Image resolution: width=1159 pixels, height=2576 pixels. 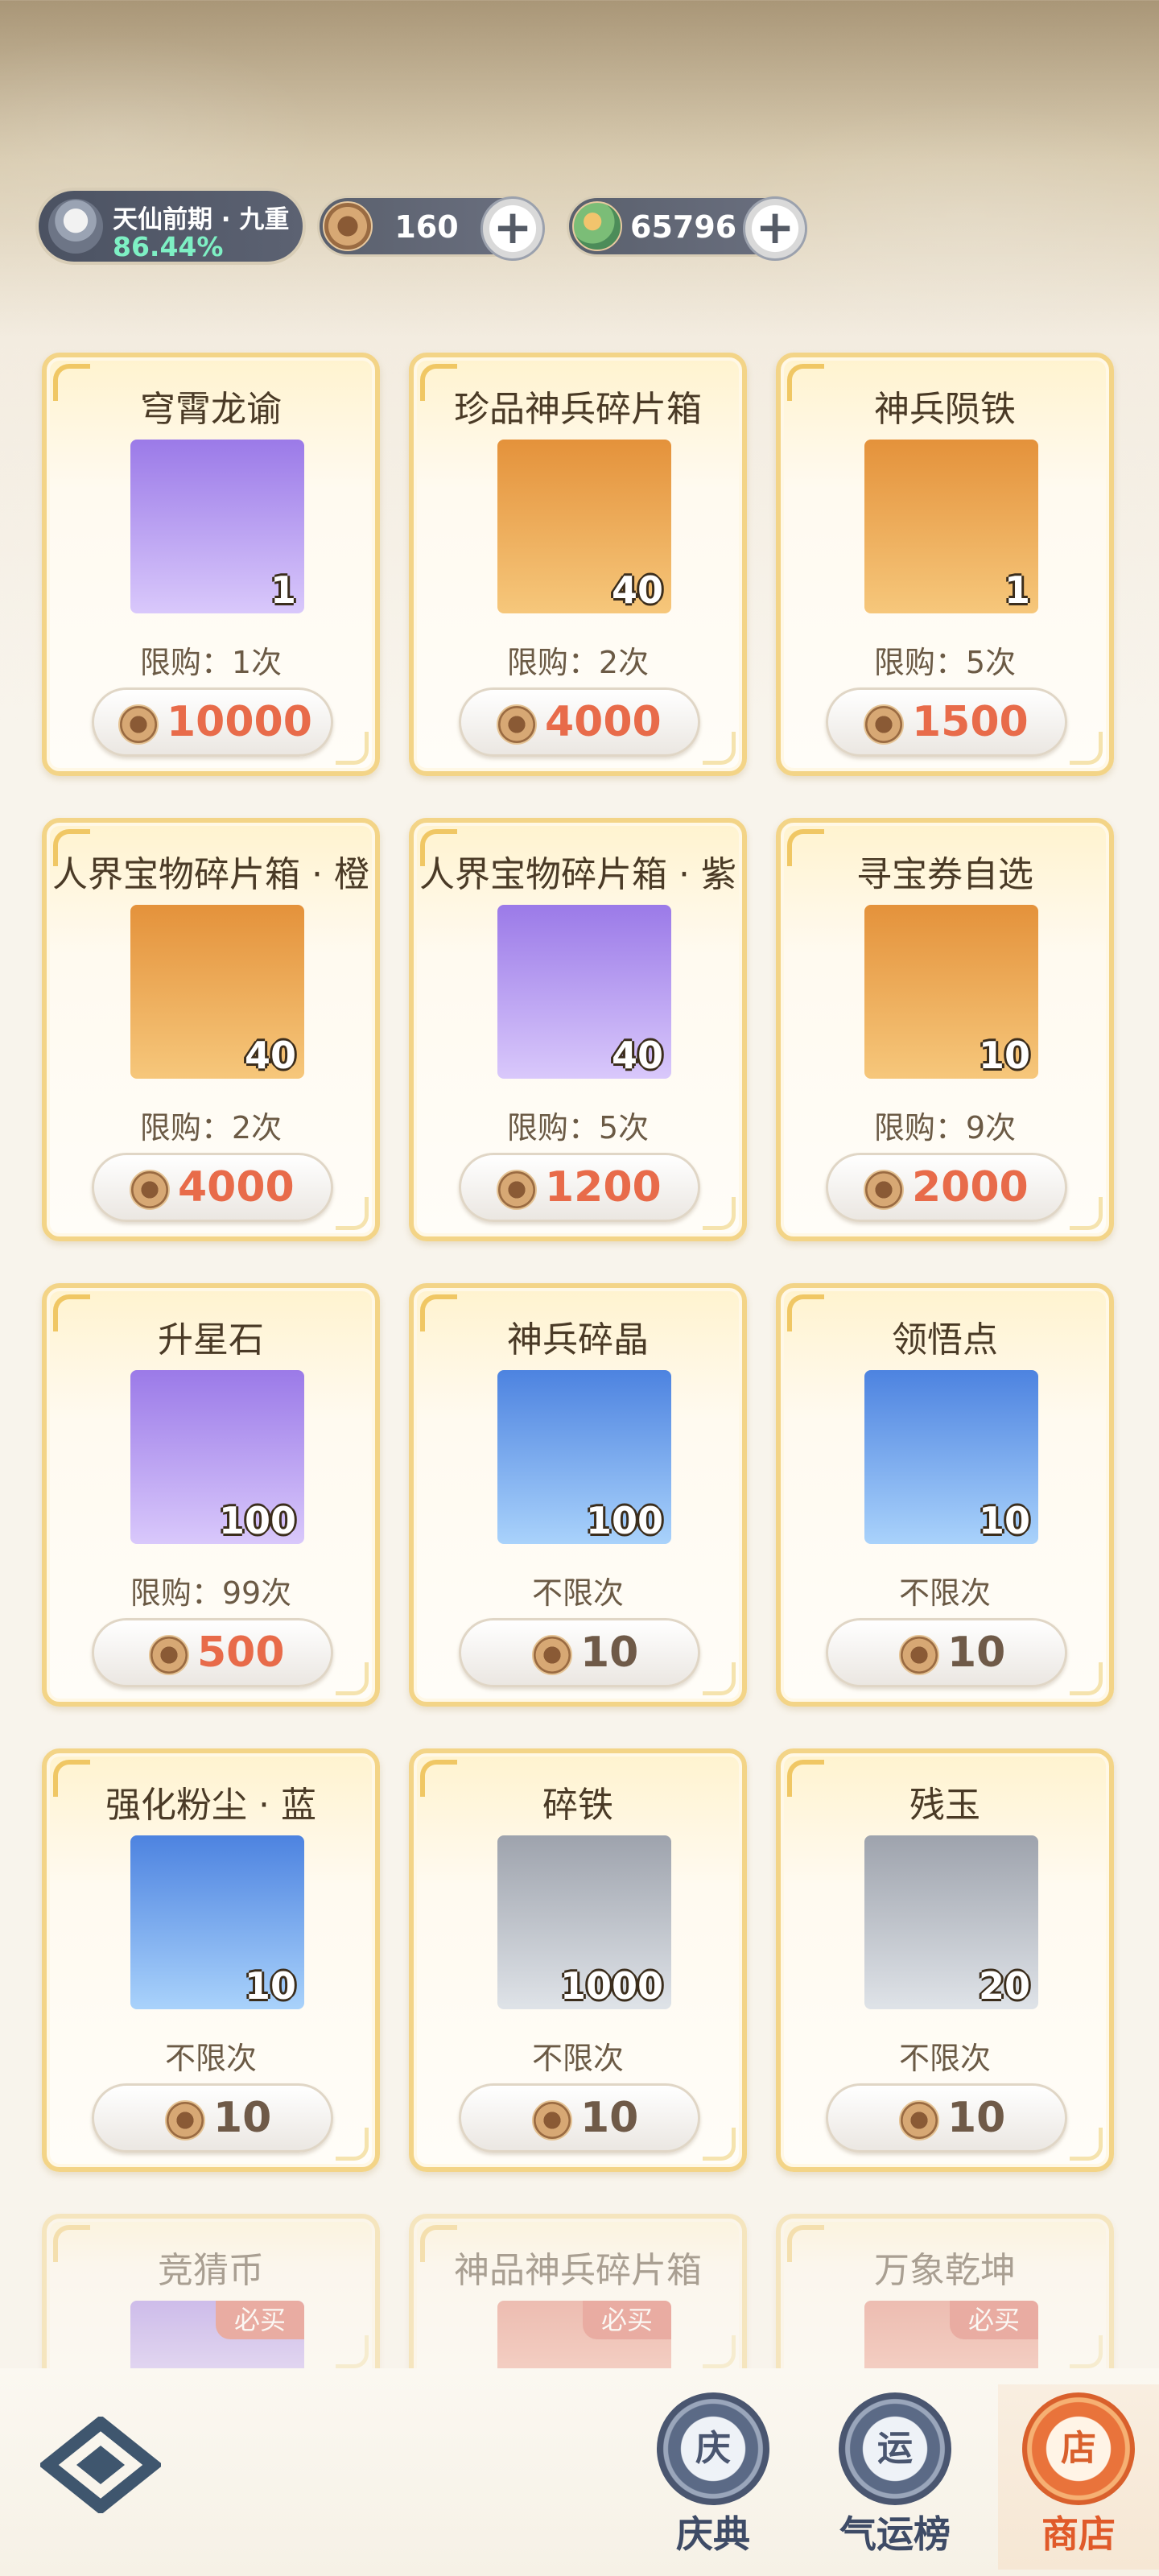 What do you see at coordinates (1078, 2448) in the screenshot?
I see `nav-glyph: 店` at bounding box center [1078, 2448].